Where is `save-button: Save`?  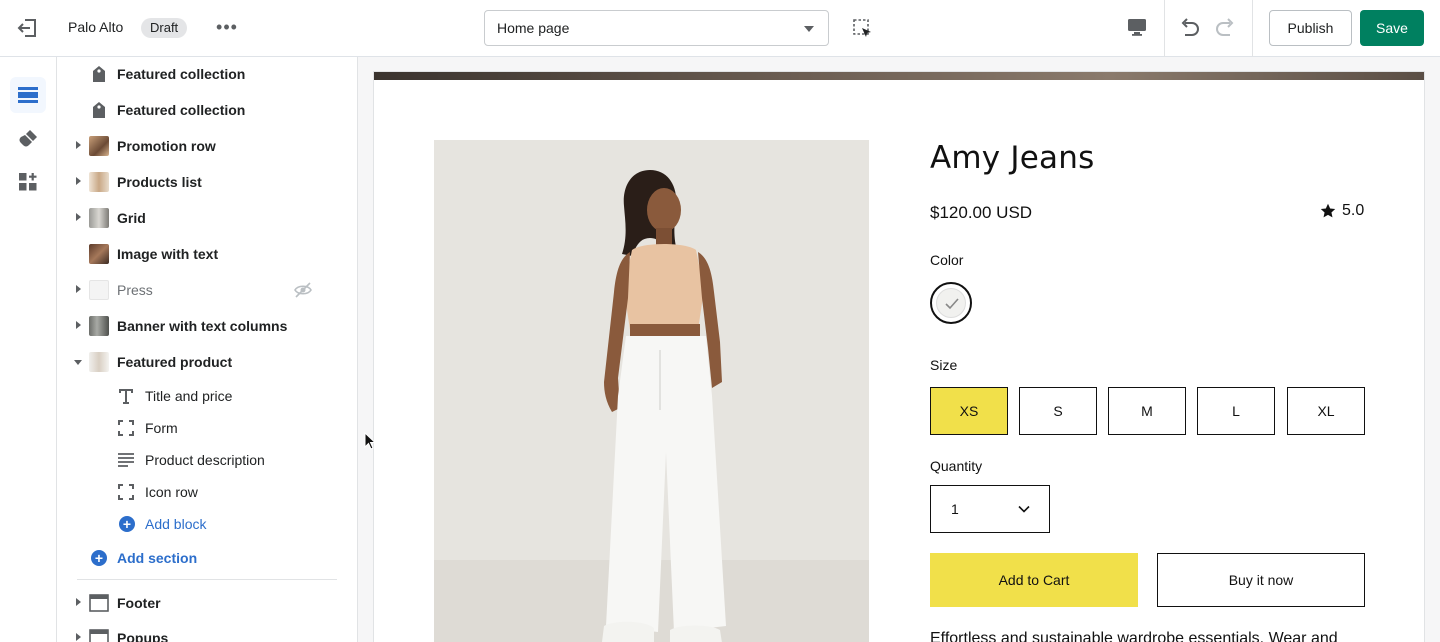
save-button: Save is located at coordinates (1392, 28).